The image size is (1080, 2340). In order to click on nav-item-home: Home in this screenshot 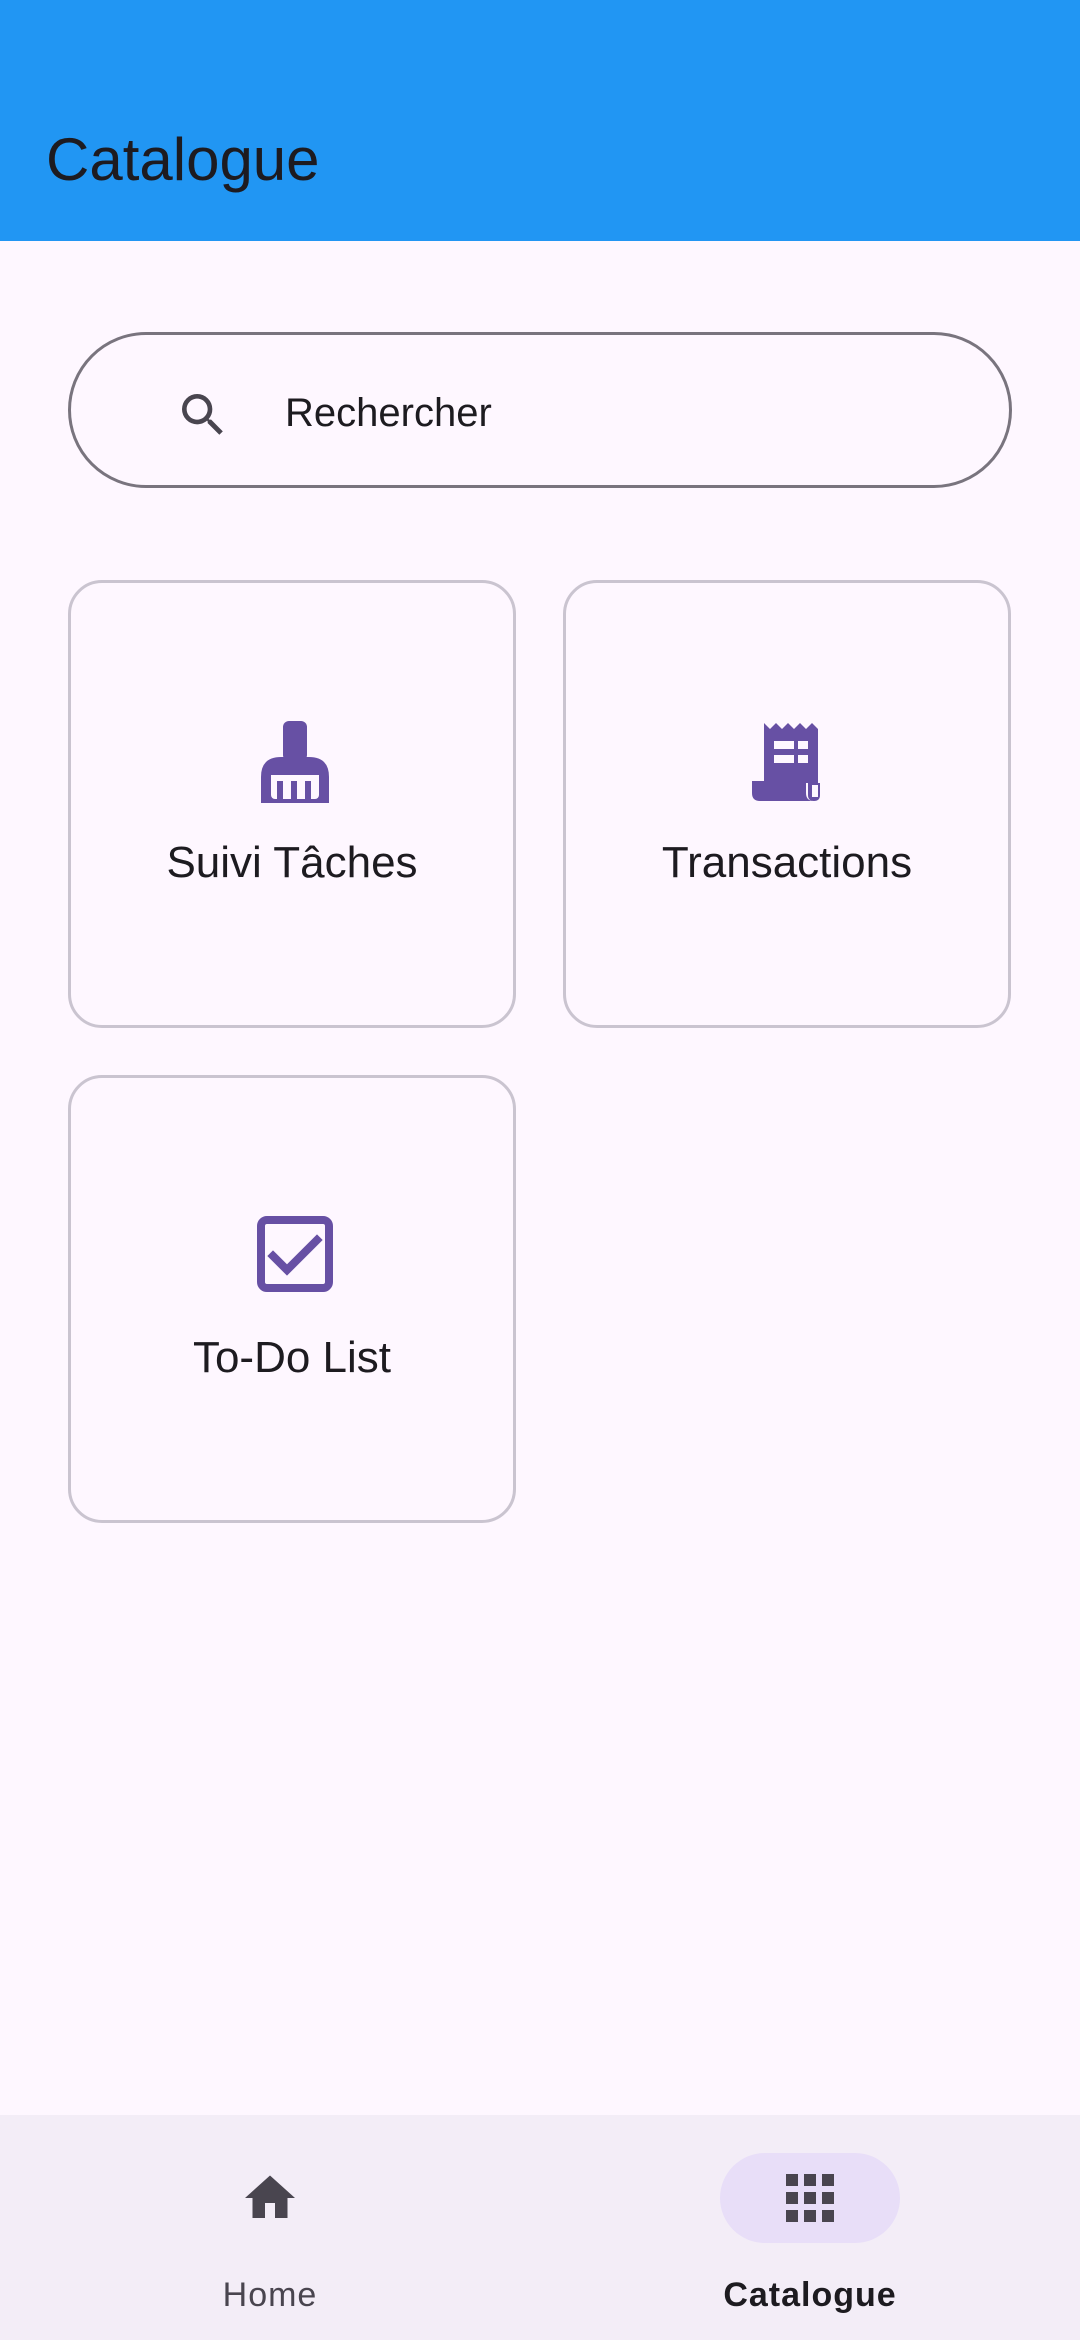, I will do `click(270, 2227)`.